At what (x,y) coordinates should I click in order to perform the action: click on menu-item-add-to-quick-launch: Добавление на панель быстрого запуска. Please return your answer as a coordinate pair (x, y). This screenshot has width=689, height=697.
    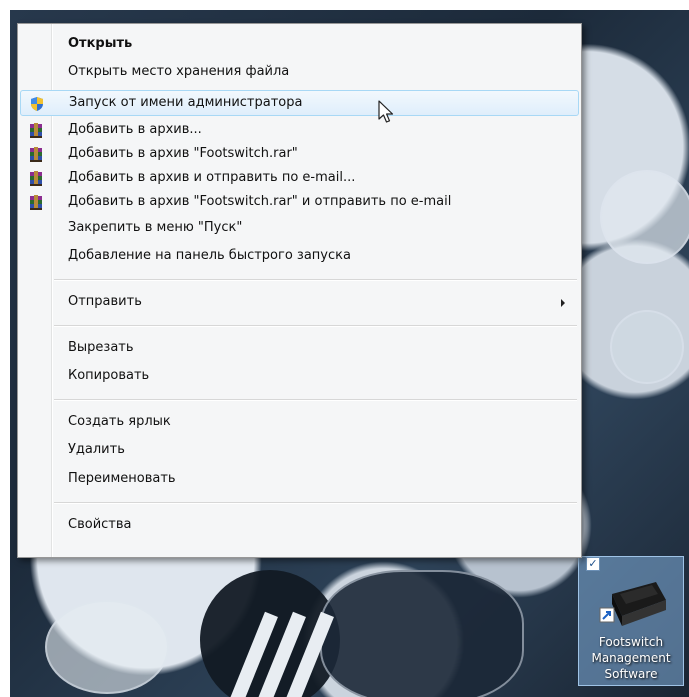
    Looking at the image, I should click on (299, 257).